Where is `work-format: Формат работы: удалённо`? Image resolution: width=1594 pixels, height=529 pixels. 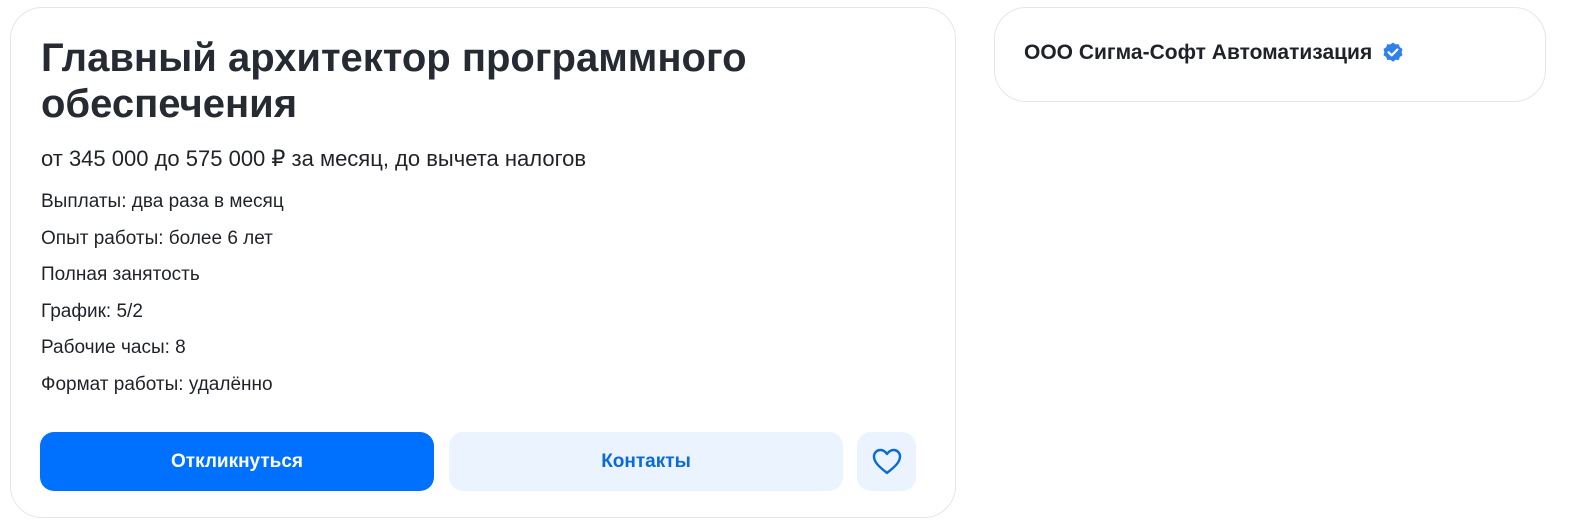 work-format: Формат работы: удалённо is located at coordinates (157, 384).